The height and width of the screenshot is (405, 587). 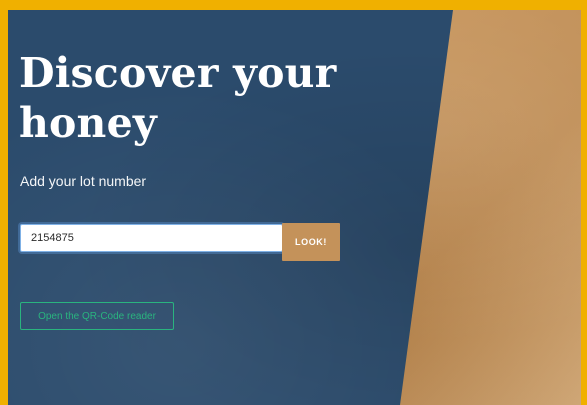 I want to click on hero-title: Discover your honey, so click(x=178, y=98).